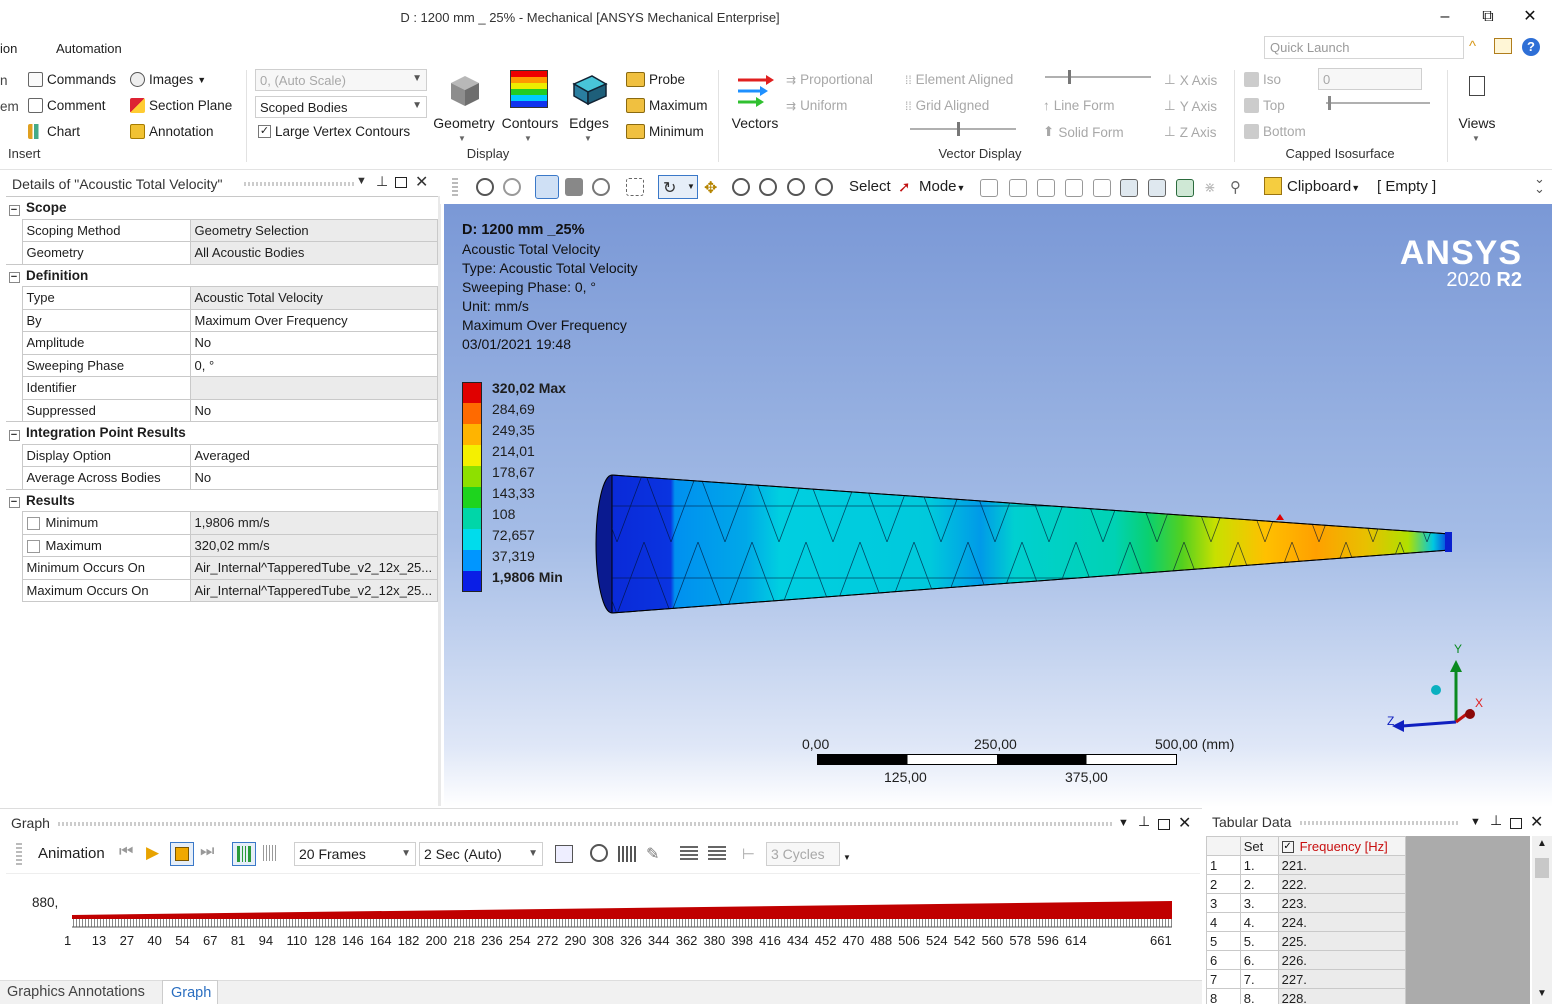 This screenshot has height=1004, width=1552. Describe the element at coordinates (1542, 843) in the screenshot. I see `scroll-up-icon: ▲` at that location.